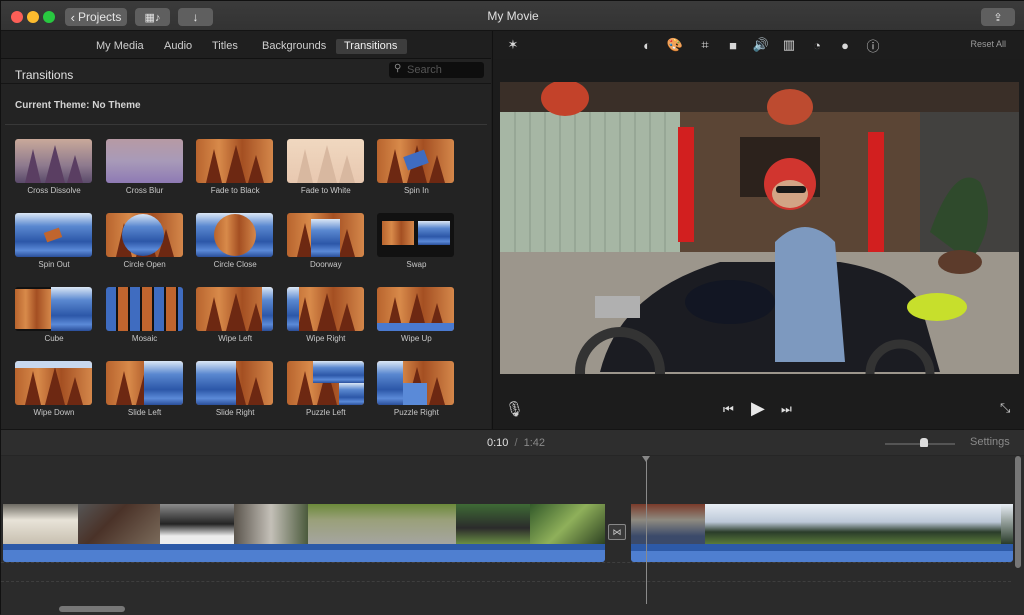  Describe the element at coordinates (646, 530) in the screenshot. I see `playhead` at that location.